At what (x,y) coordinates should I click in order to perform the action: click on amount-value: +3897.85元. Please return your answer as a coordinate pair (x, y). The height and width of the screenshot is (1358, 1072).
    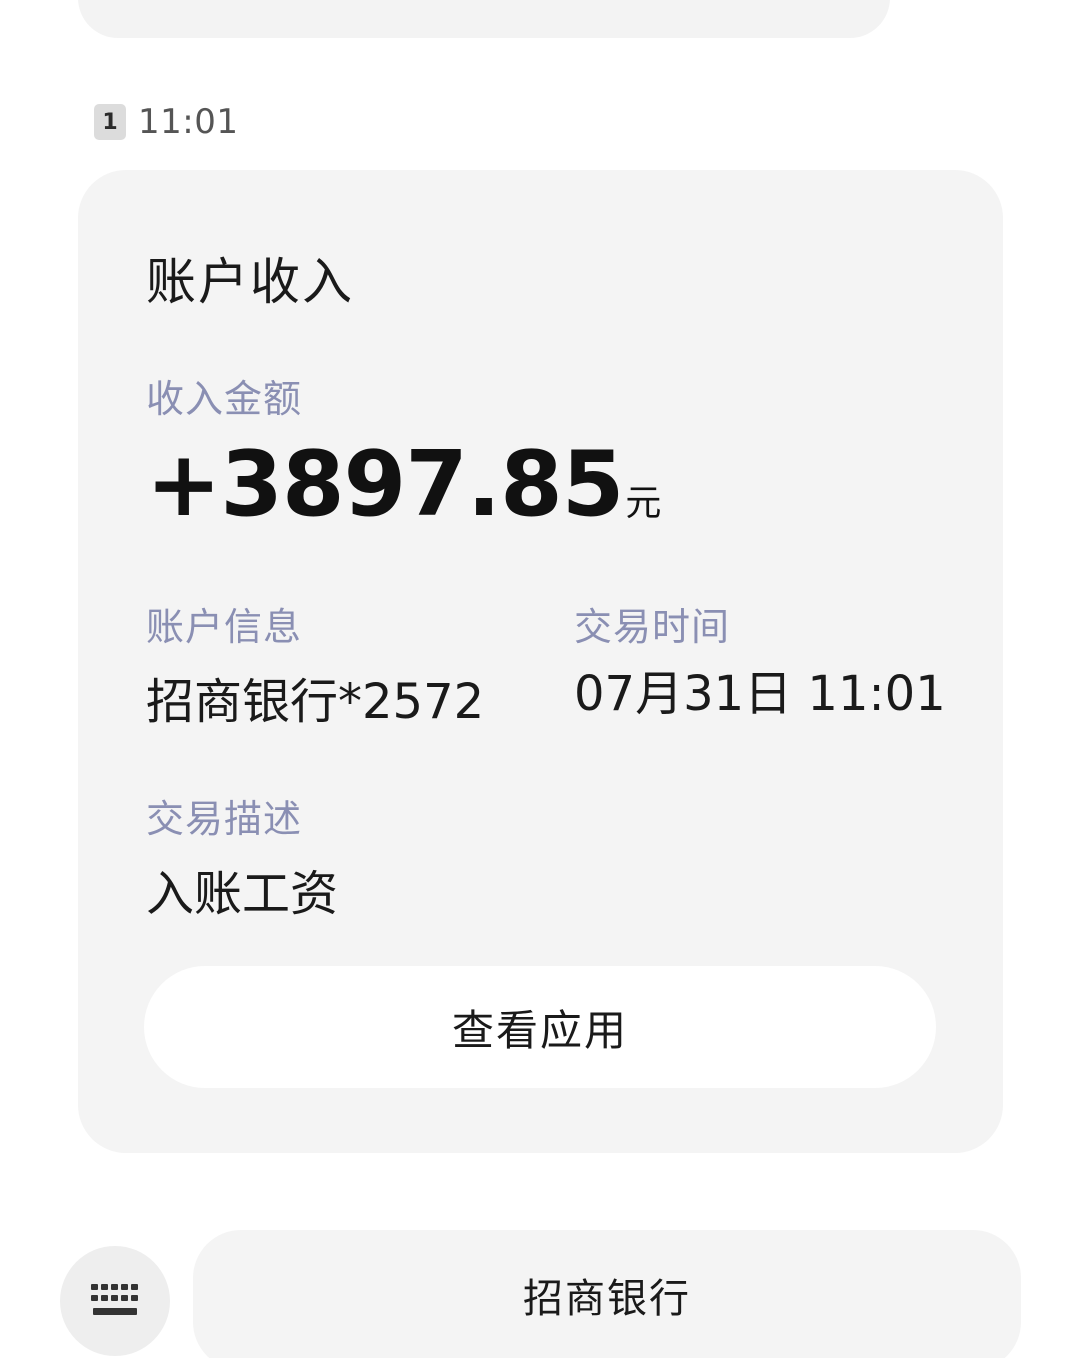
    Looking at the image, I should click on (403, 484).